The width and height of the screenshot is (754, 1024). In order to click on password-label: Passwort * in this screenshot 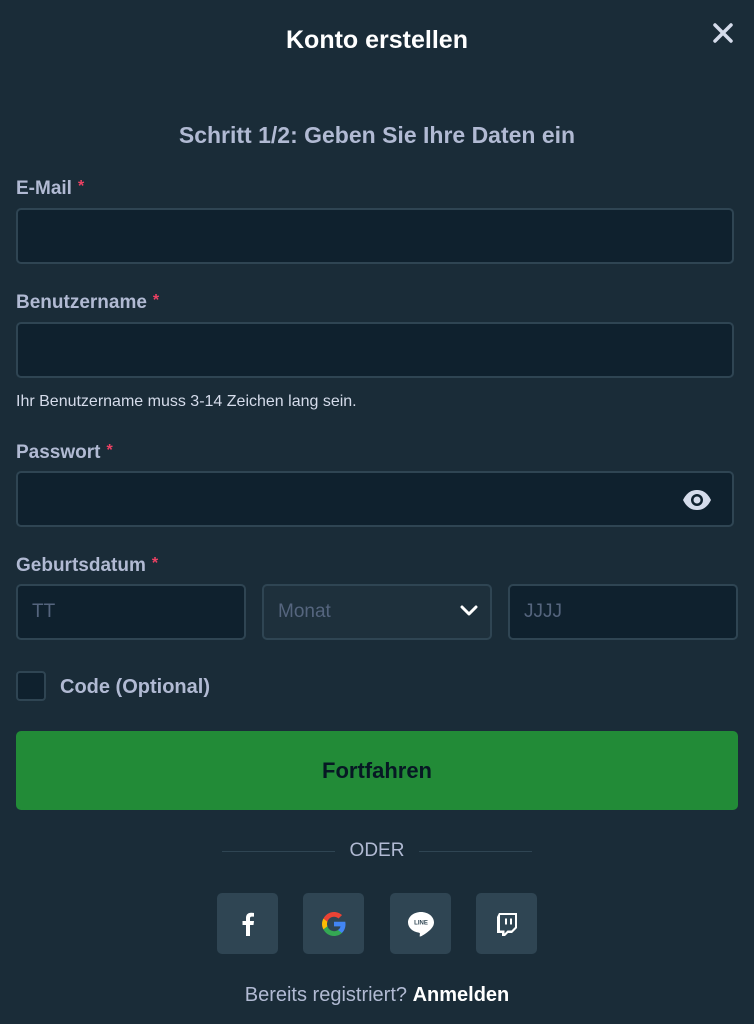, I will do `click(64, 452)`.